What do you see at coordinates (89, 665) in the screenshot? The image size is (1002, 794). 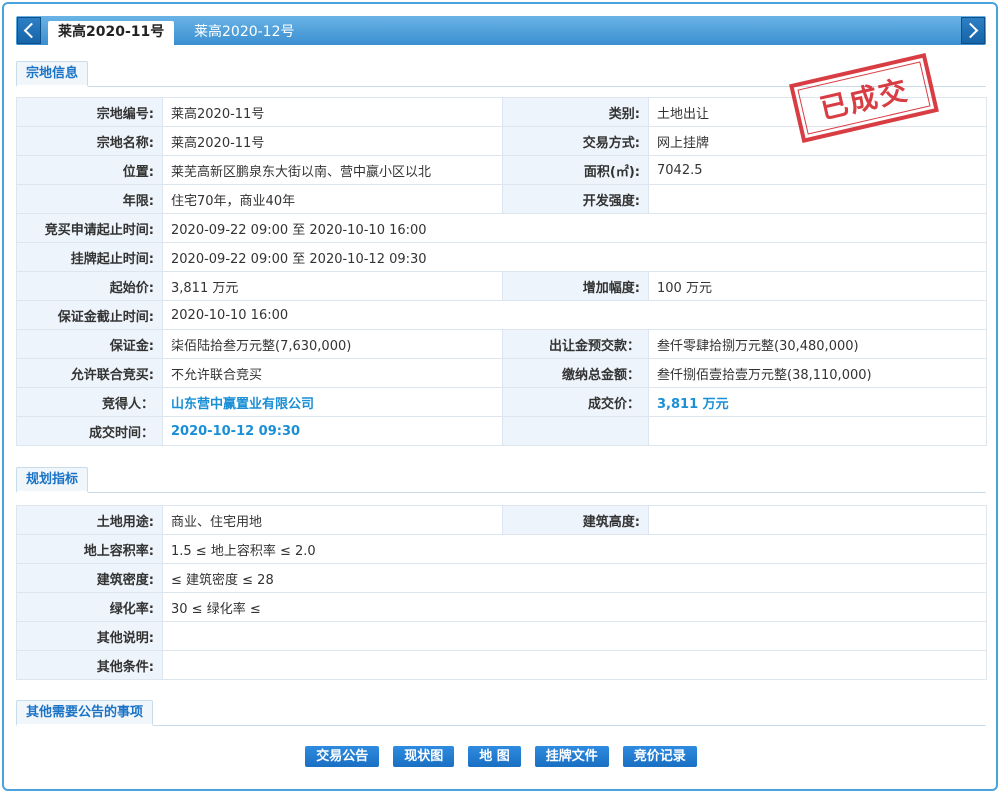 I see `label-other-conditions: 其他条件:` at bounding box center [89, 665].